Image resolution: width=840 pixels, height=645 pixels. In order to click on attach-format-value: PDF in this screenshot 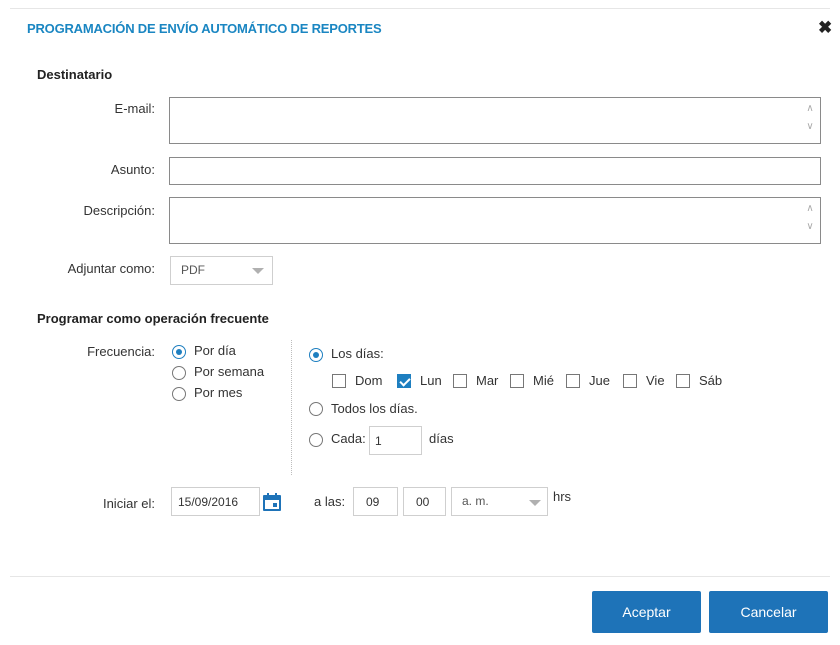, I will do `click(193, 270)`.